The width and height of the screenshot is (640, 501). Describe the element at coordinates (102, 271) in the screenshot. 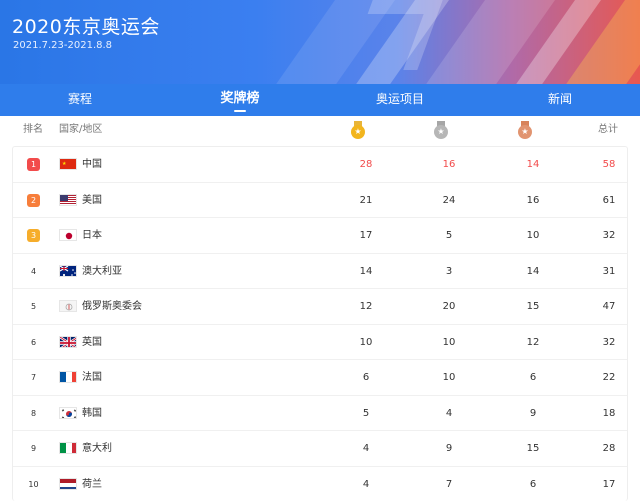

I see `country-name: 澳大利亚` at that location.